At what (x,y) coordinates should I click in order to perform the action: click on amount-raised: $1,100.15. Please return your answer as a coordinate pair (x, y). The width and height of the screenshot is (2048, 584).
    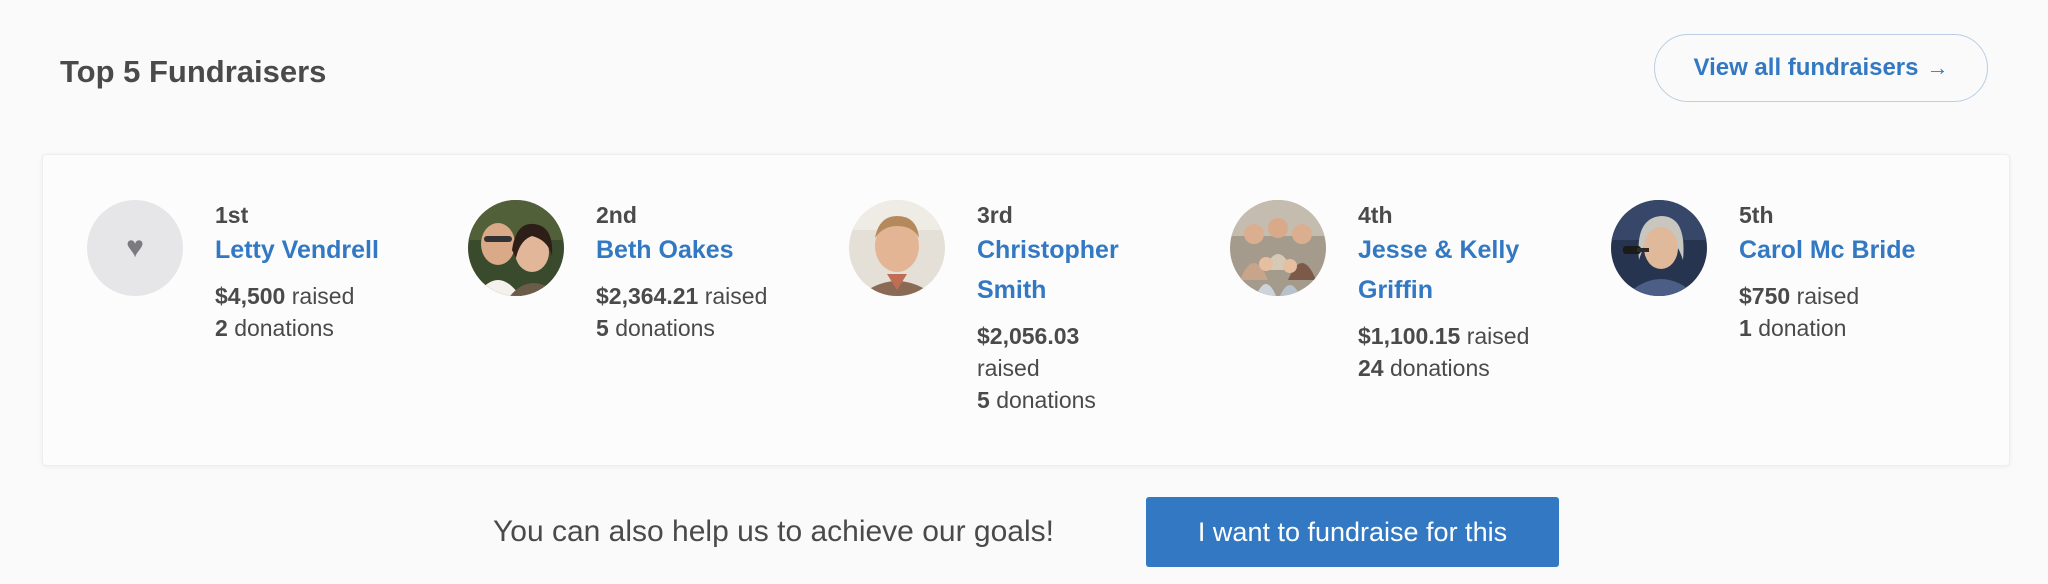
    Looking at the image, I should click on (1409, 336).